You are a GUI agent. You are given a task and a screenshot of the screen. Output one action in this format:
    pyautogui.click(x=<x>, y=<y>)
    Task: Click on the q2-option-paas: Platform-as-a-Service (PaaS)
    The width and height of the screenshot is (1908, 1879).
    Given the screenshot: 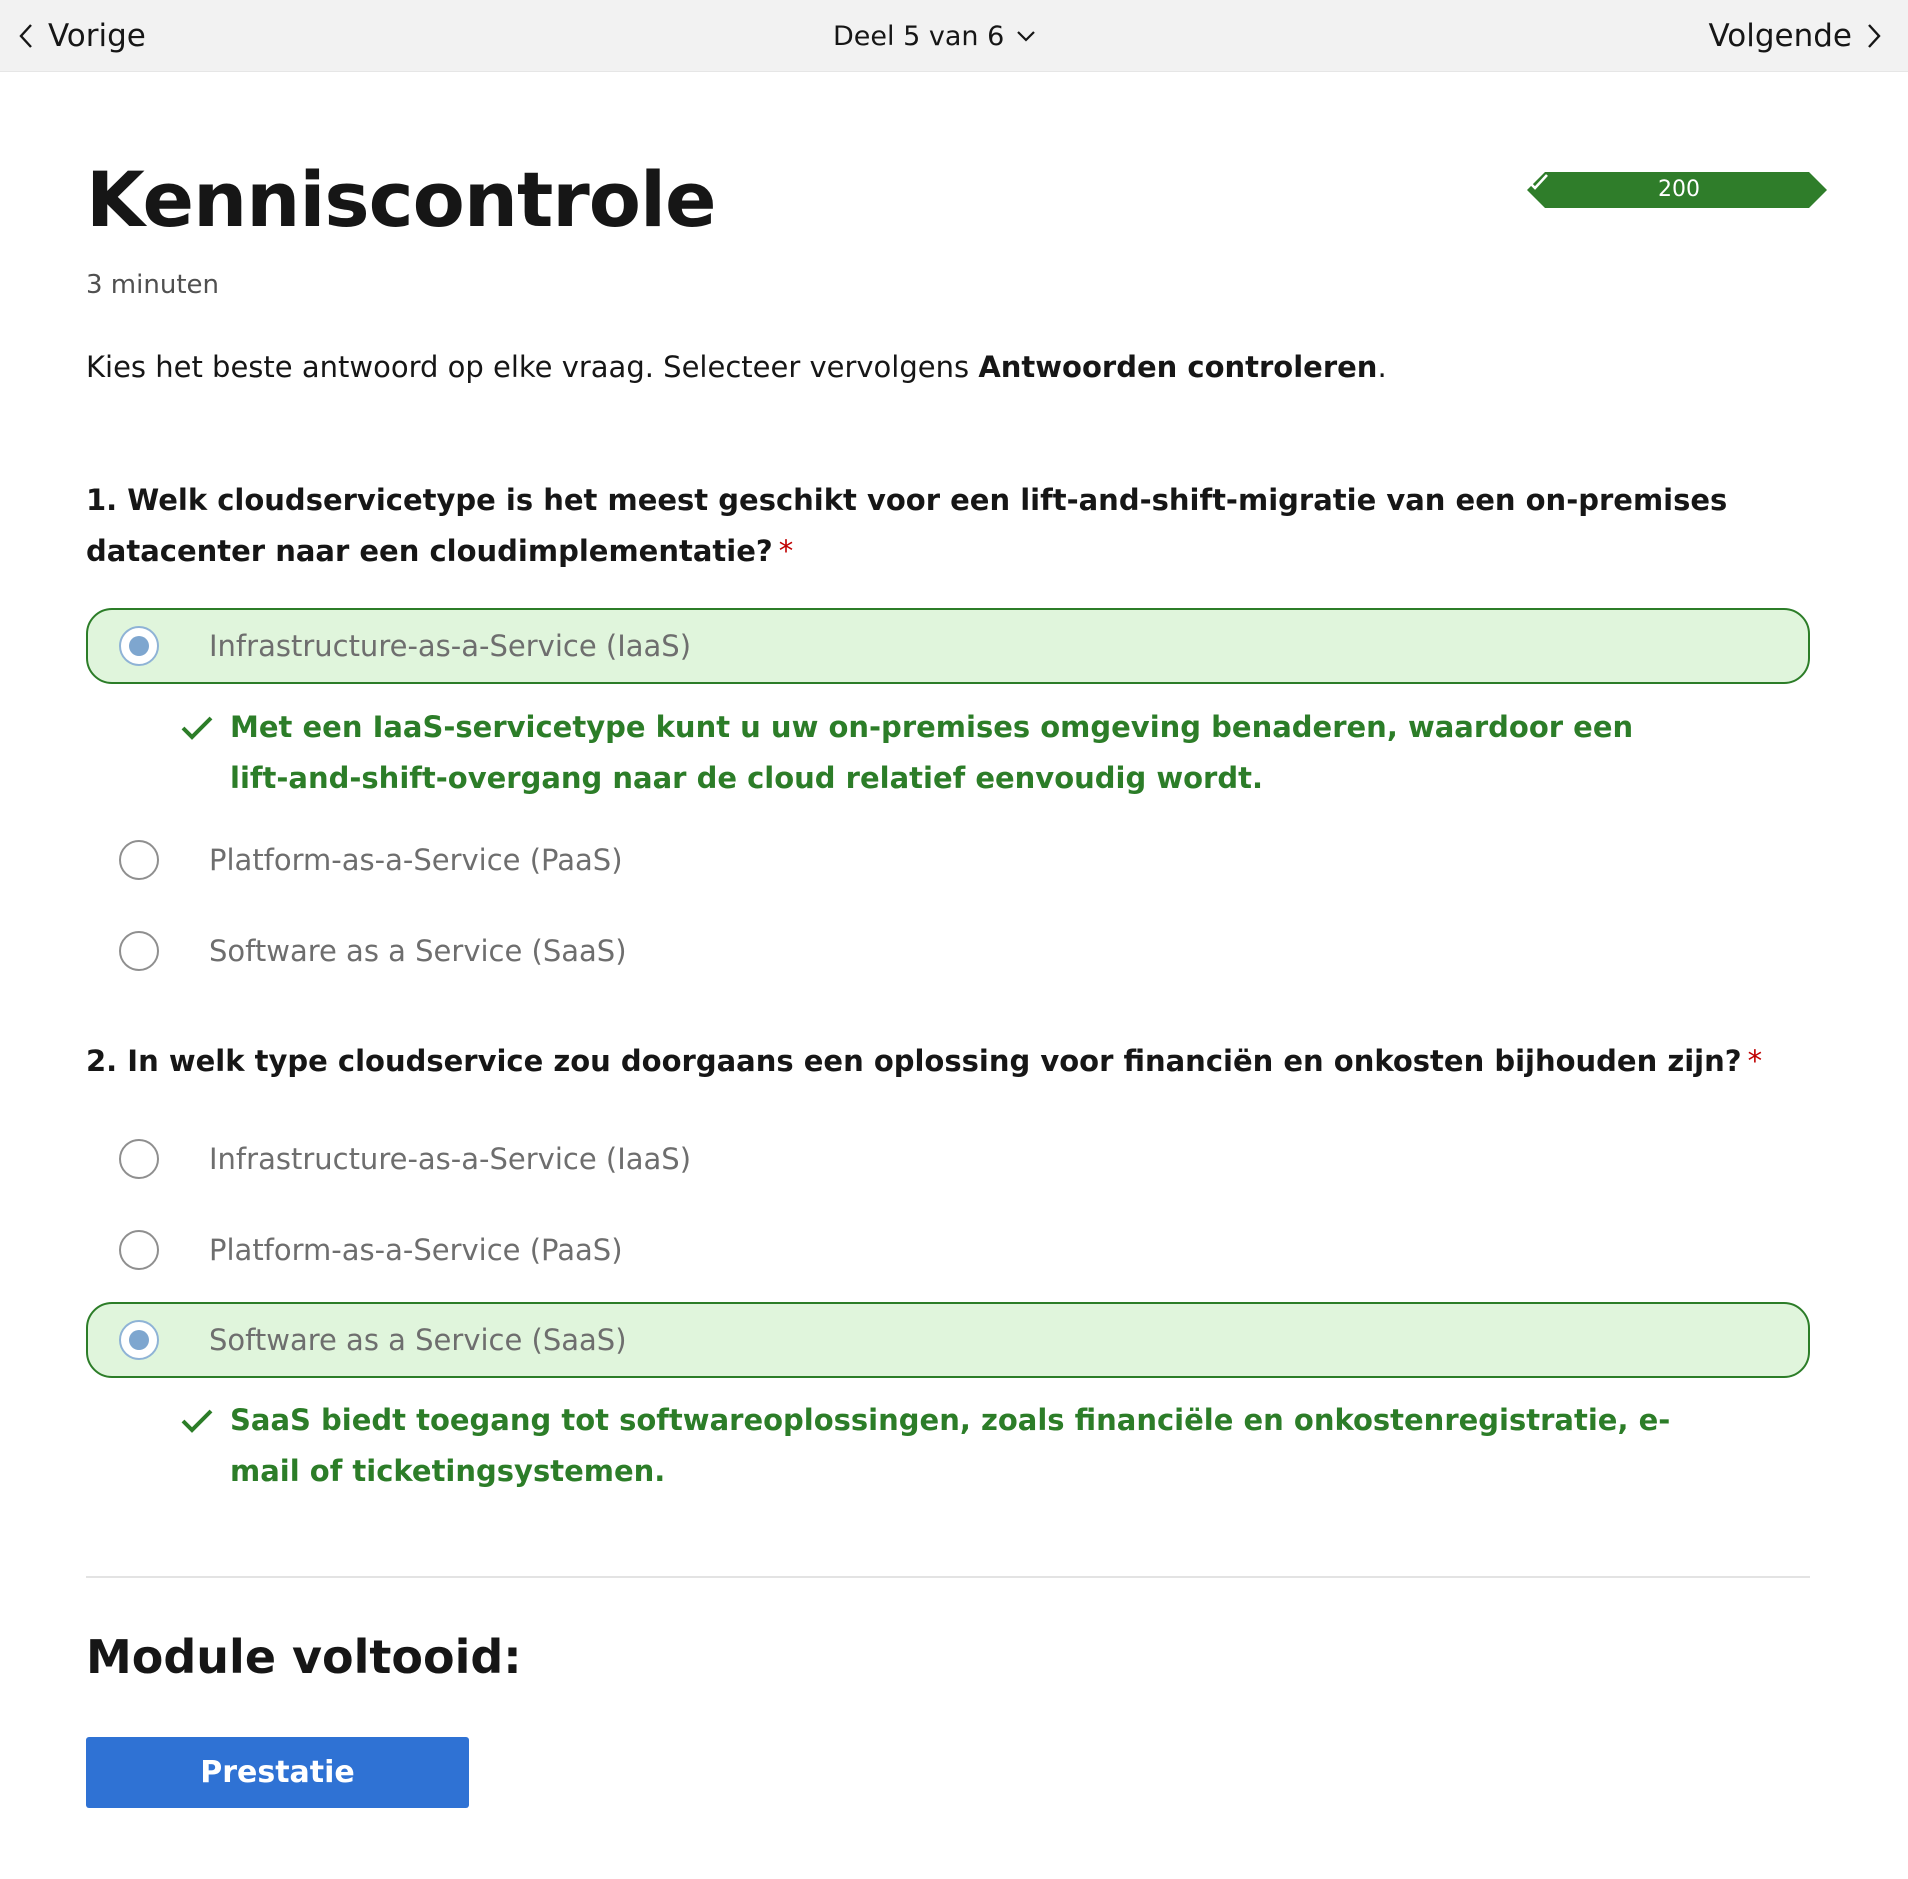 What is the action you would take?
    pyautogui.click(x=948, y=1250)
    